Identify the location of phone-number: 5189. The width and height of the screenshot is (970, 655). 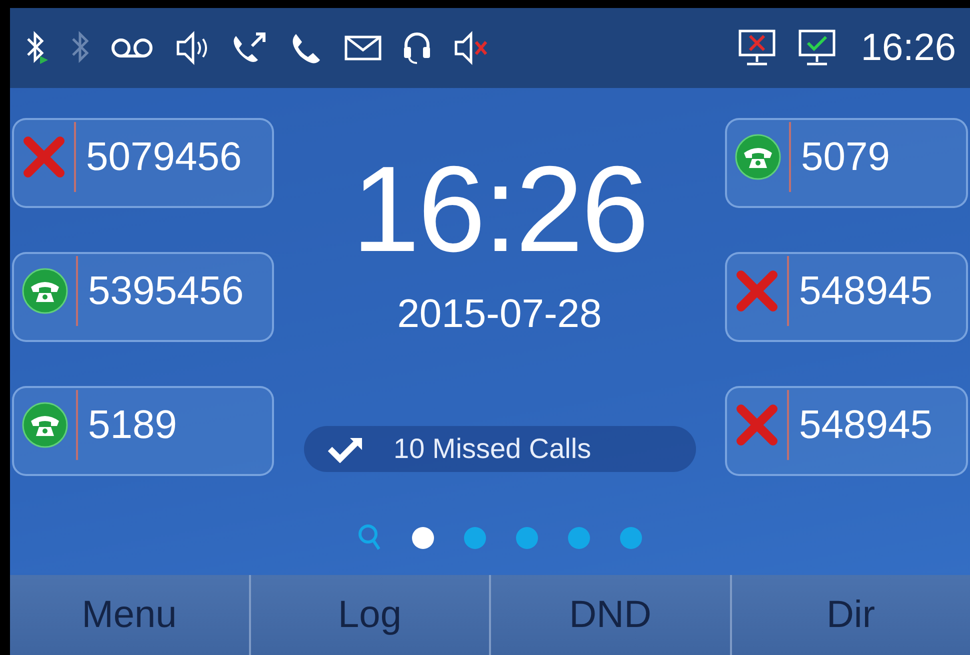
(132, 425).